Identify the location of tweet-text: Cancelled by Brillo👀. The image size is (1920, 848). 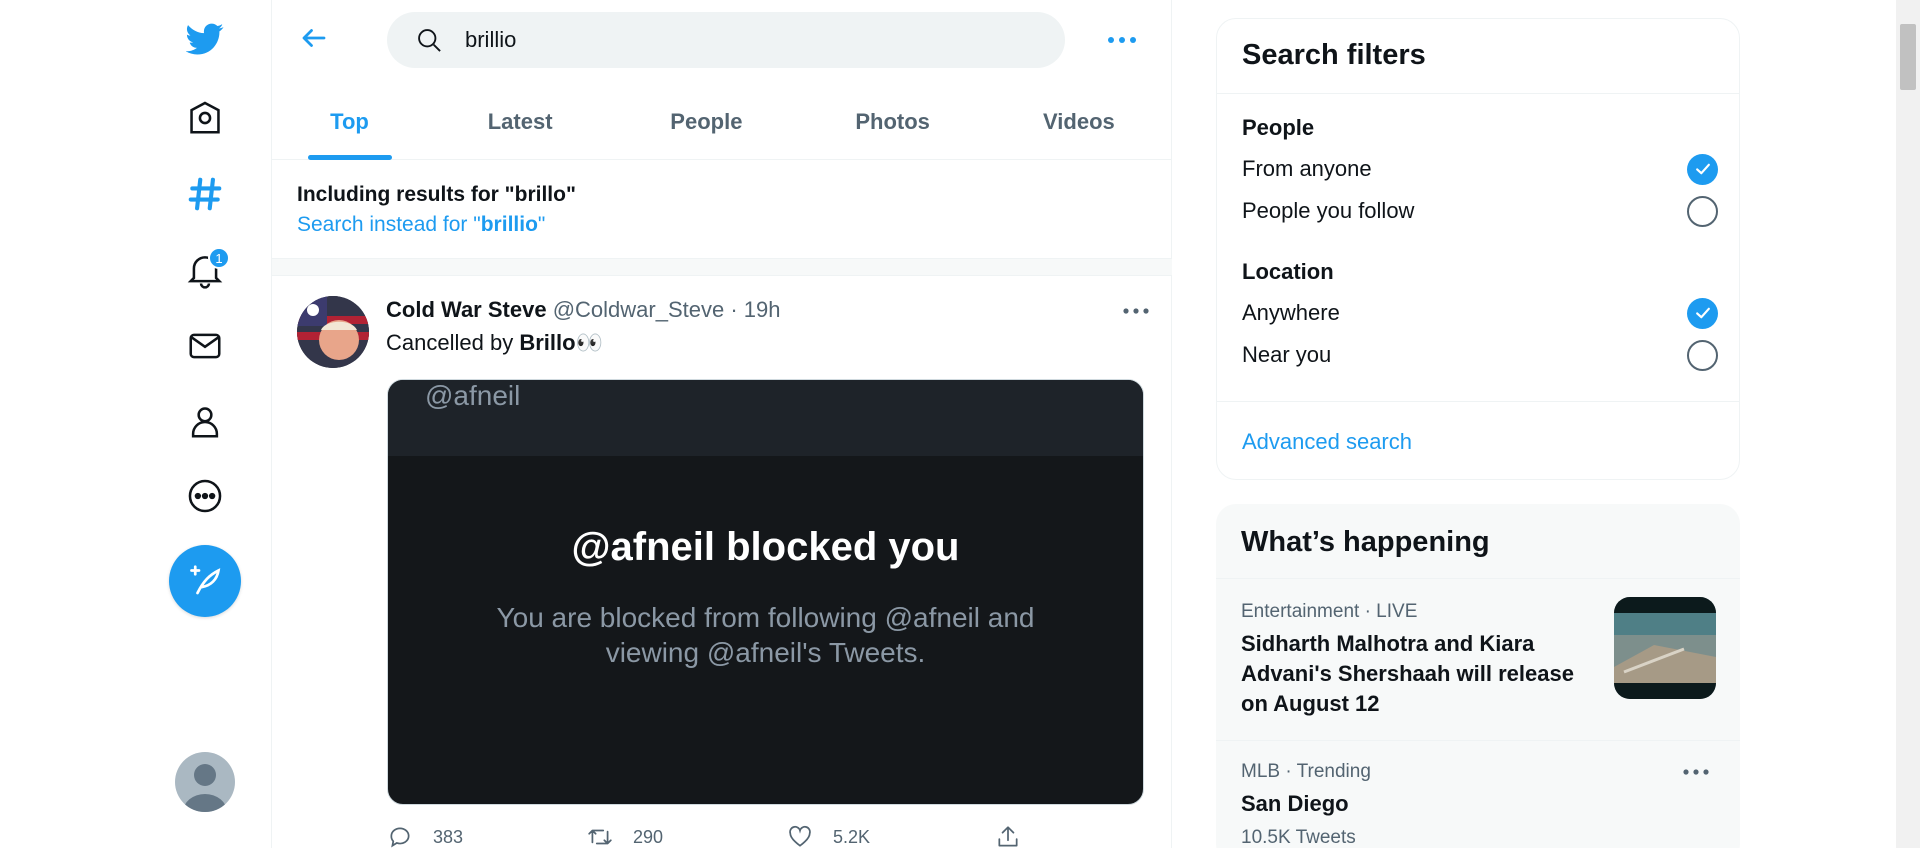
(494, 343).